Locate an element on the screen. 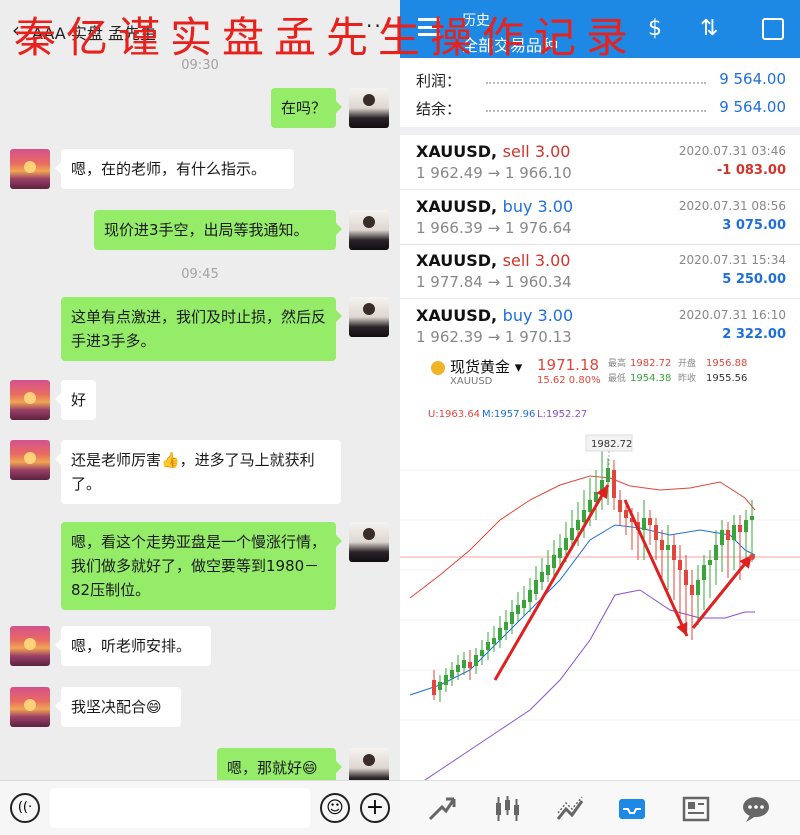 The height and width of the screenshot is (835, 800). chat-icon is located at coordinates (756, 809).